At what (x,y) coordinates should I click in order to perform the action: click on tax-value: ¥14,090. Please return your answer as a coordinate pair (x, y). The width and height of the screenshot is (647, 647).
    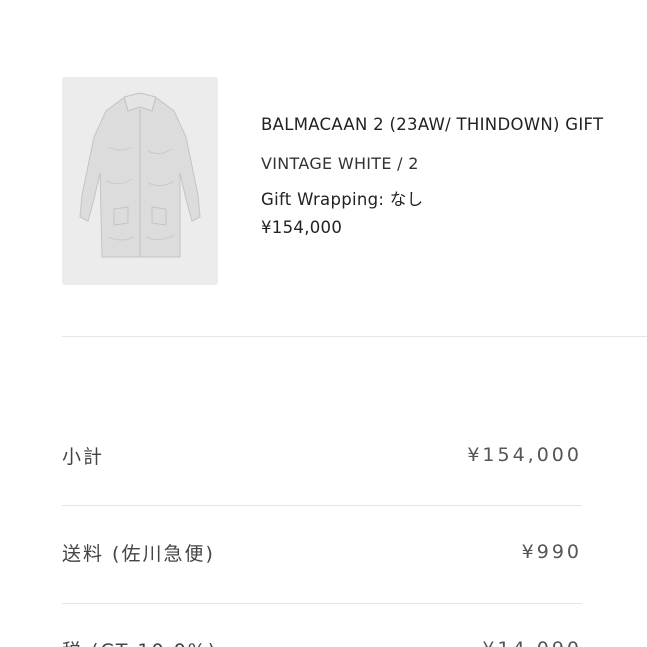
    Looking at the image, I should click on (532, 642).